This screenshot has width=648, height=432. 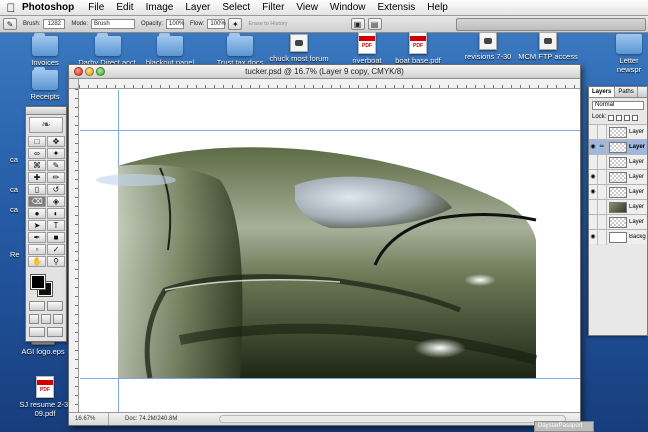 What do you see at coordinates (273, 7) in the screenshot?
I see `menu-filter: Filter` at bounding box center [273, 7].